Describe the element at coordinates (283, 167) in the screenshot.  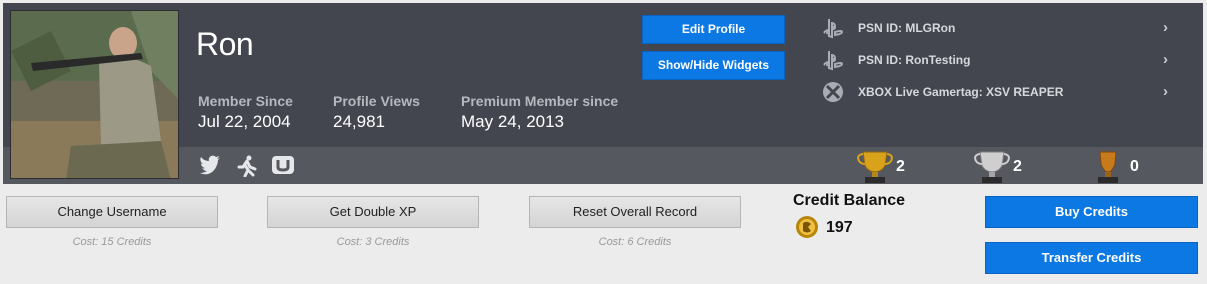
I see `wii-u-icon` at that location.